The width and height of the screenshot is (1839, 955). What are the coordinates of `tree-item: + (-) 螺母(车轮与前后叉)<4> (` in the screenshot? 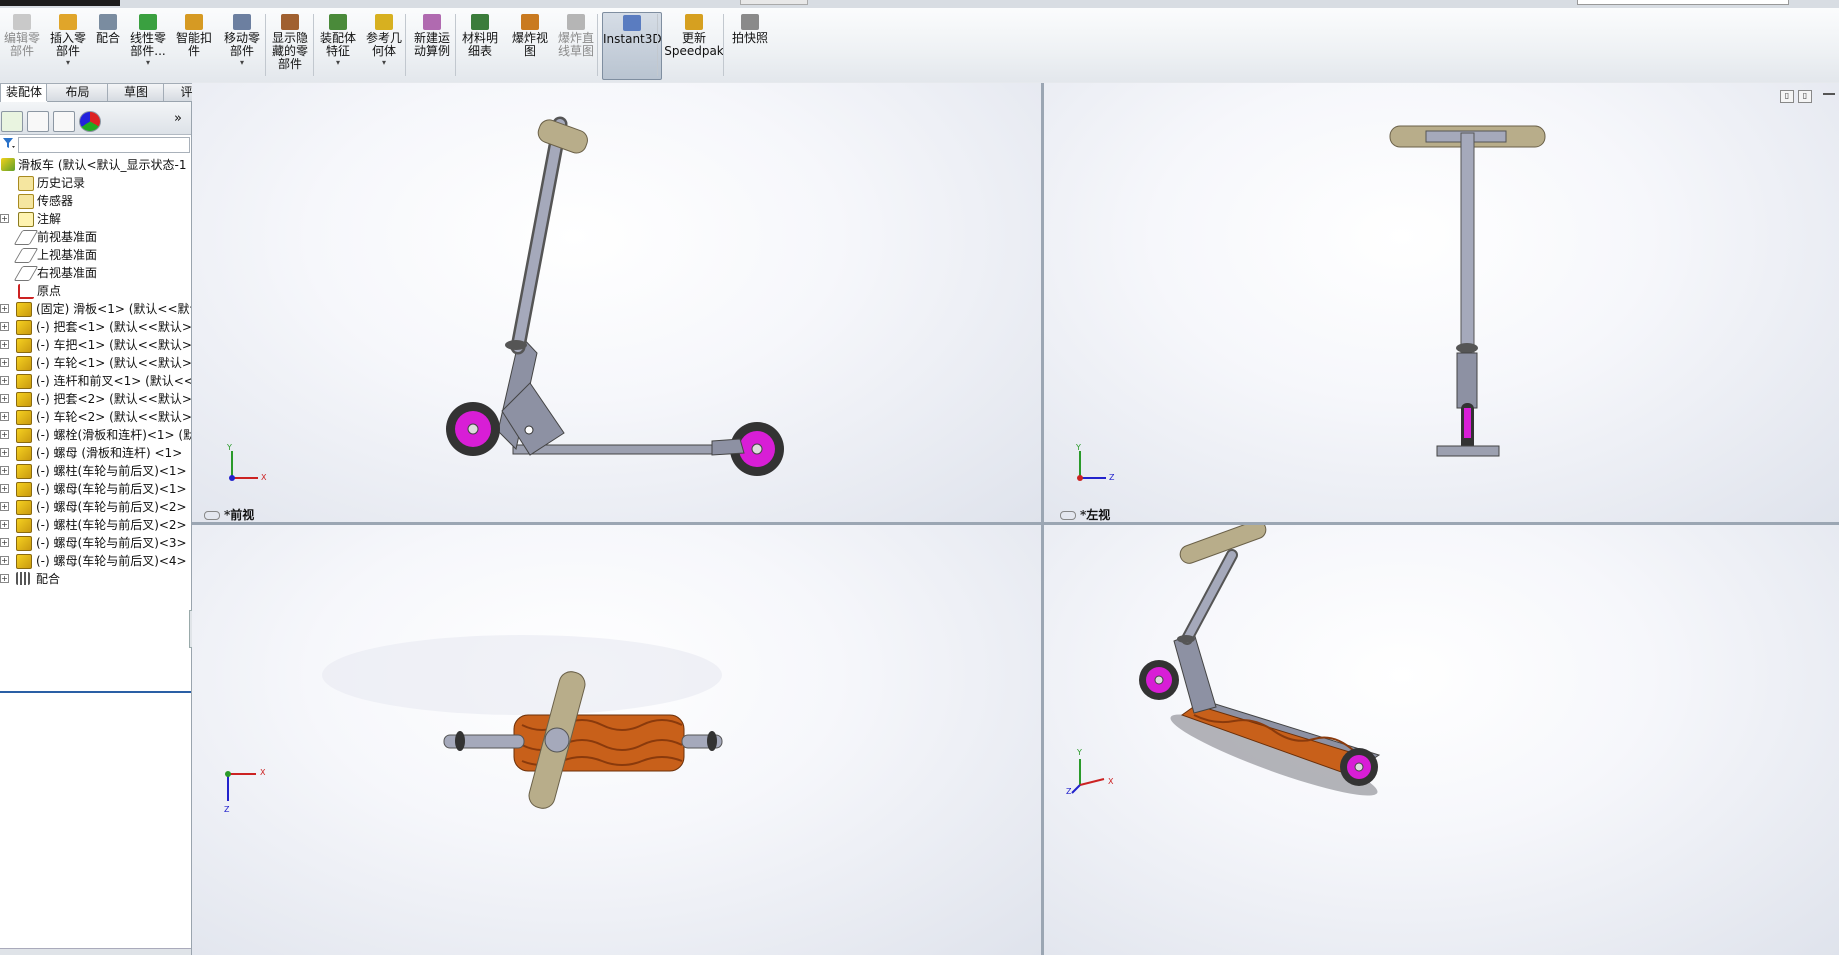 It's located at (95, 561).